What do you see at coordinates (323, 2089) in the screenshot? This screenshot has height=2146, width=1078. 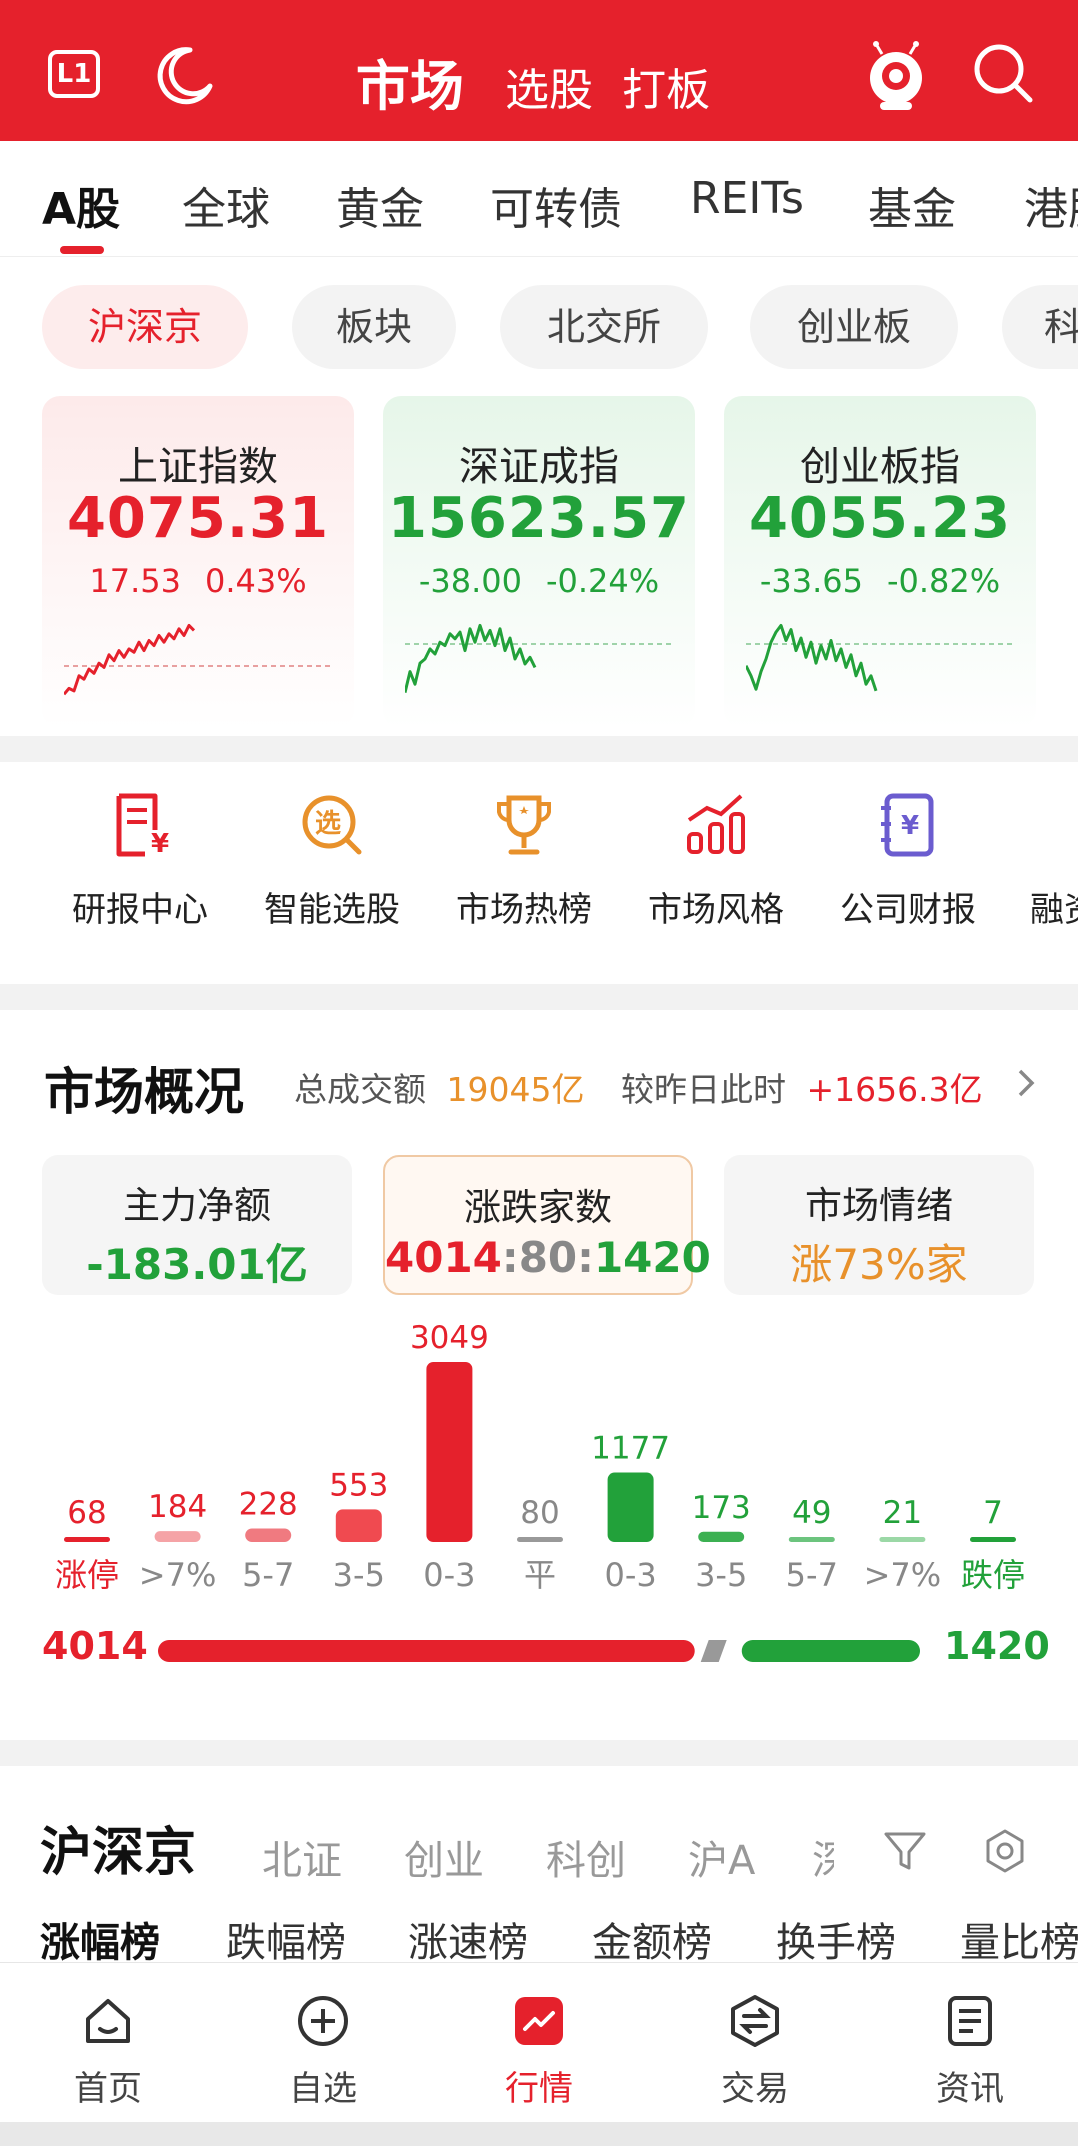 I see `nav-label: 自选` at bounding box center [323, 2089].